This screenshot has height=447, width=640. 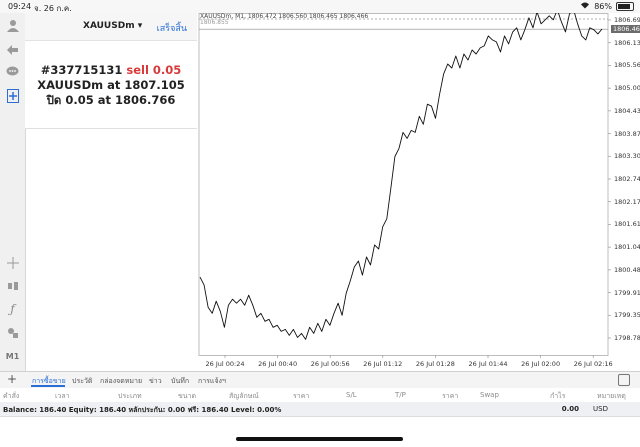 I want to click on symbol-selector: XAUUSDm ▾, so click(x=112, y=26).